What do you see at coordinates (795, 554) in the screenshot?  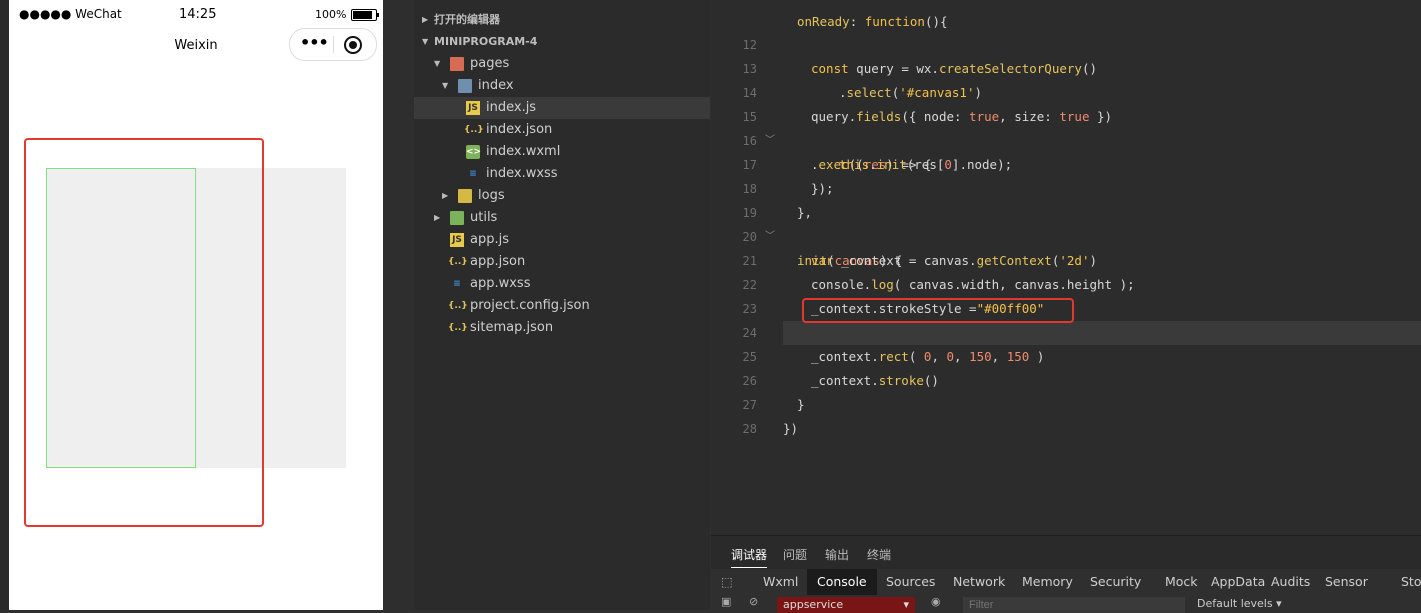 I see `tab-problems: 问题` at bounding box center [795, 554].